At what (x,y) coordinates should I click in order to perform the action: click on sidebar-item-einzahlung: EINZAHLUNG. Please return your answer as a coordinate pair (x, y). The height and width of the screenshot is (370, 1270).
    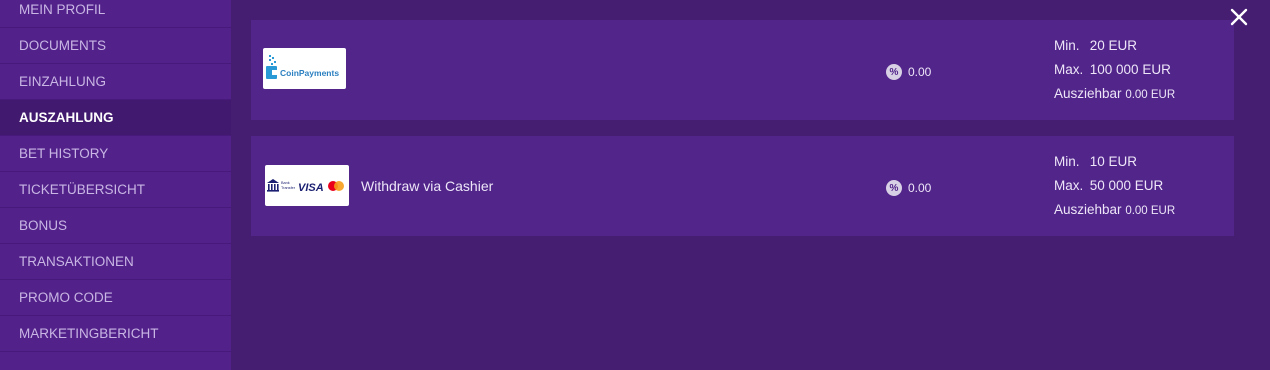
    Looking at the image, I should click on (115, 82).